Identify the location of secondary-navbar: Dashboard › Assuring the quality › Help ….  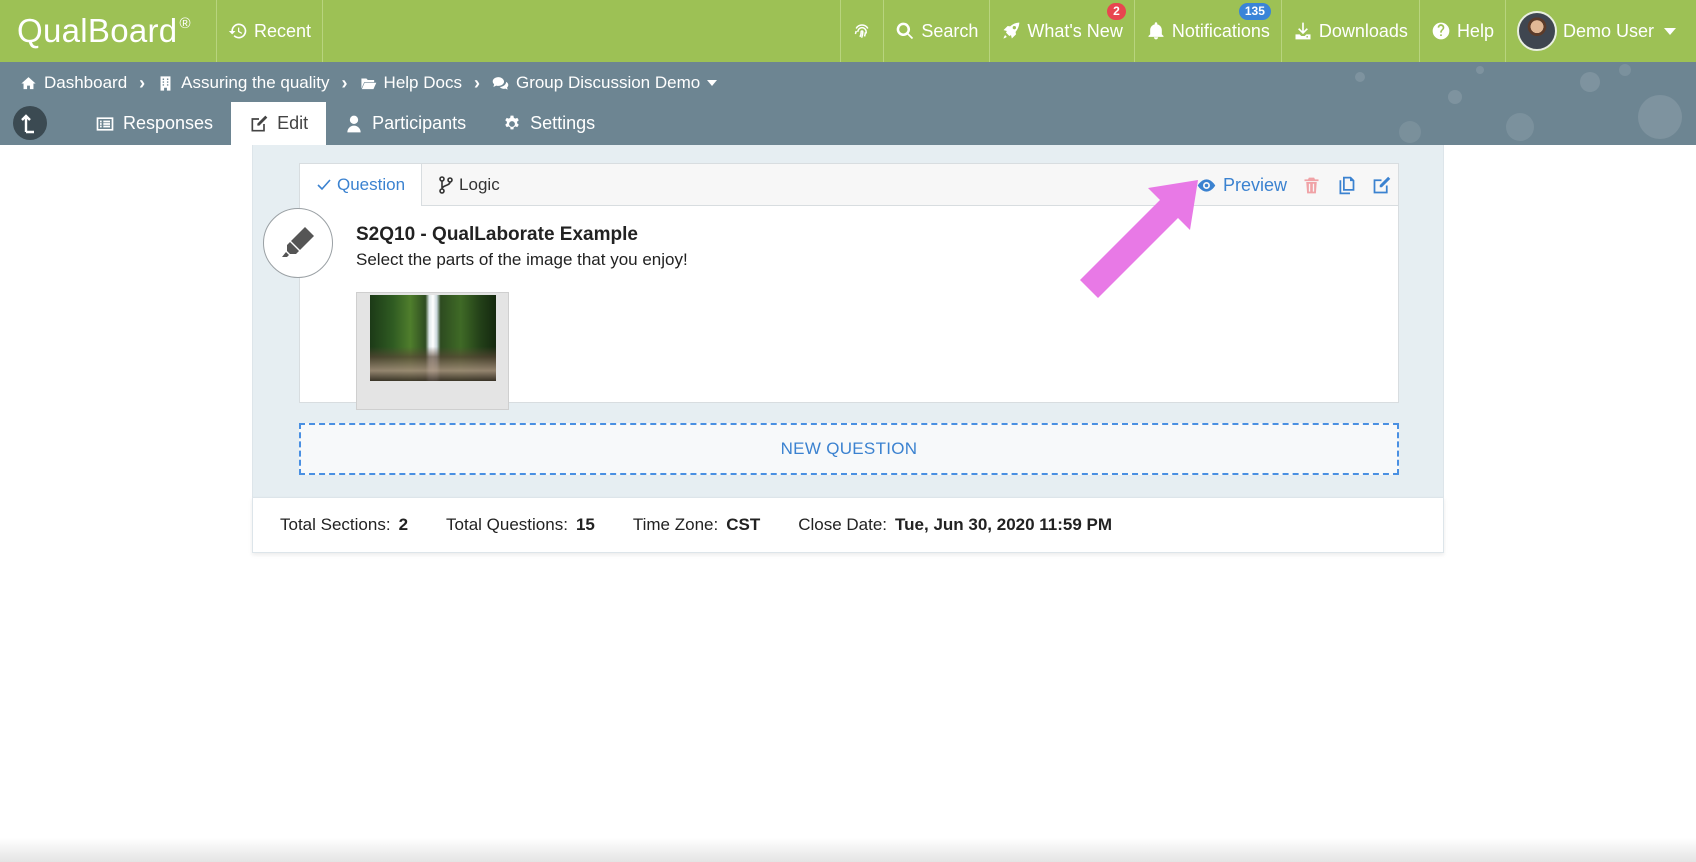
(848, 103).